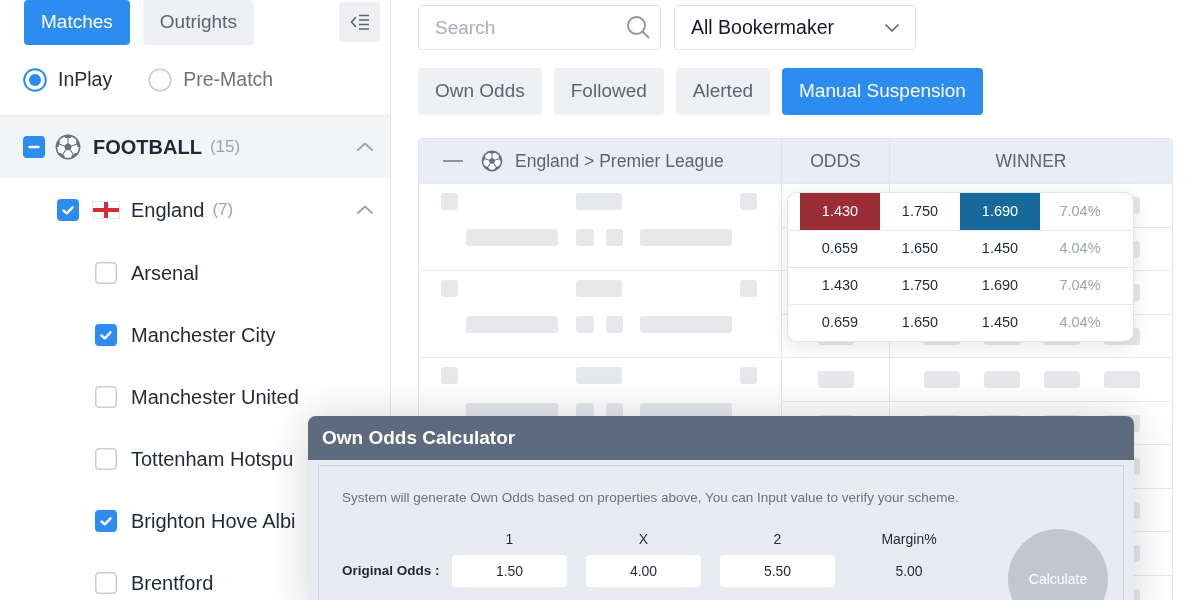  What do you see at coordinates (212, 459) in the screenshot?
I see `team-name: Tottenham Hotspu` at bounding box center [212, 459].